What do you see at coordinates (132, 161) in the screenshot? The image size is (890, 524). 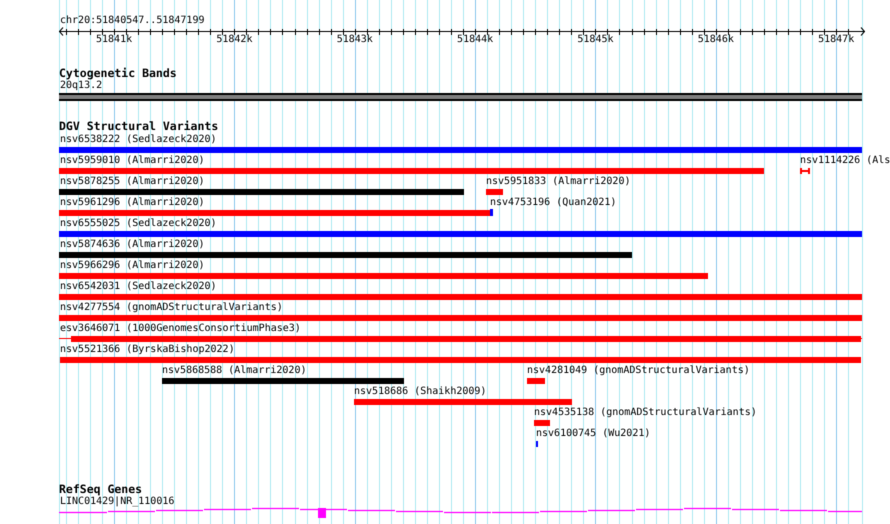 I see `variant-label: nsv5959010 (Almarri2020)` at bounding box center [132, 161].